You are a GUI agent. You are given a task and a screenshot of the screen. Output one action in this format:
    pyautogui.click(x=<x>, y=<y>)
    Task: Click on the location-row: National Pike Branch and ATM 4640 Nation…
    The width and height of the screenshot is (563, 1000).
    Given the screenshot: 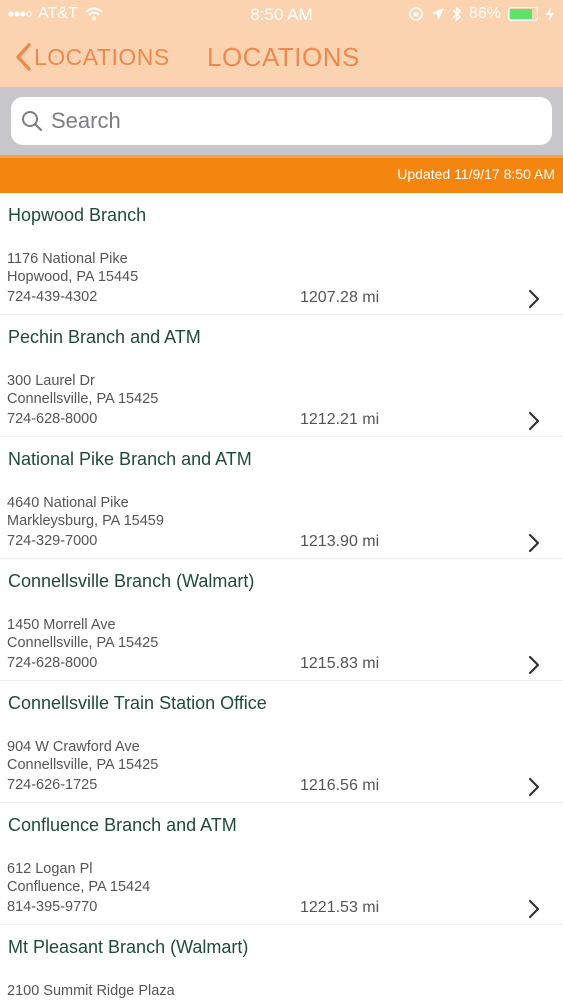 What is the action you would take?
    pyautogui.click(x=281, y=498)
    